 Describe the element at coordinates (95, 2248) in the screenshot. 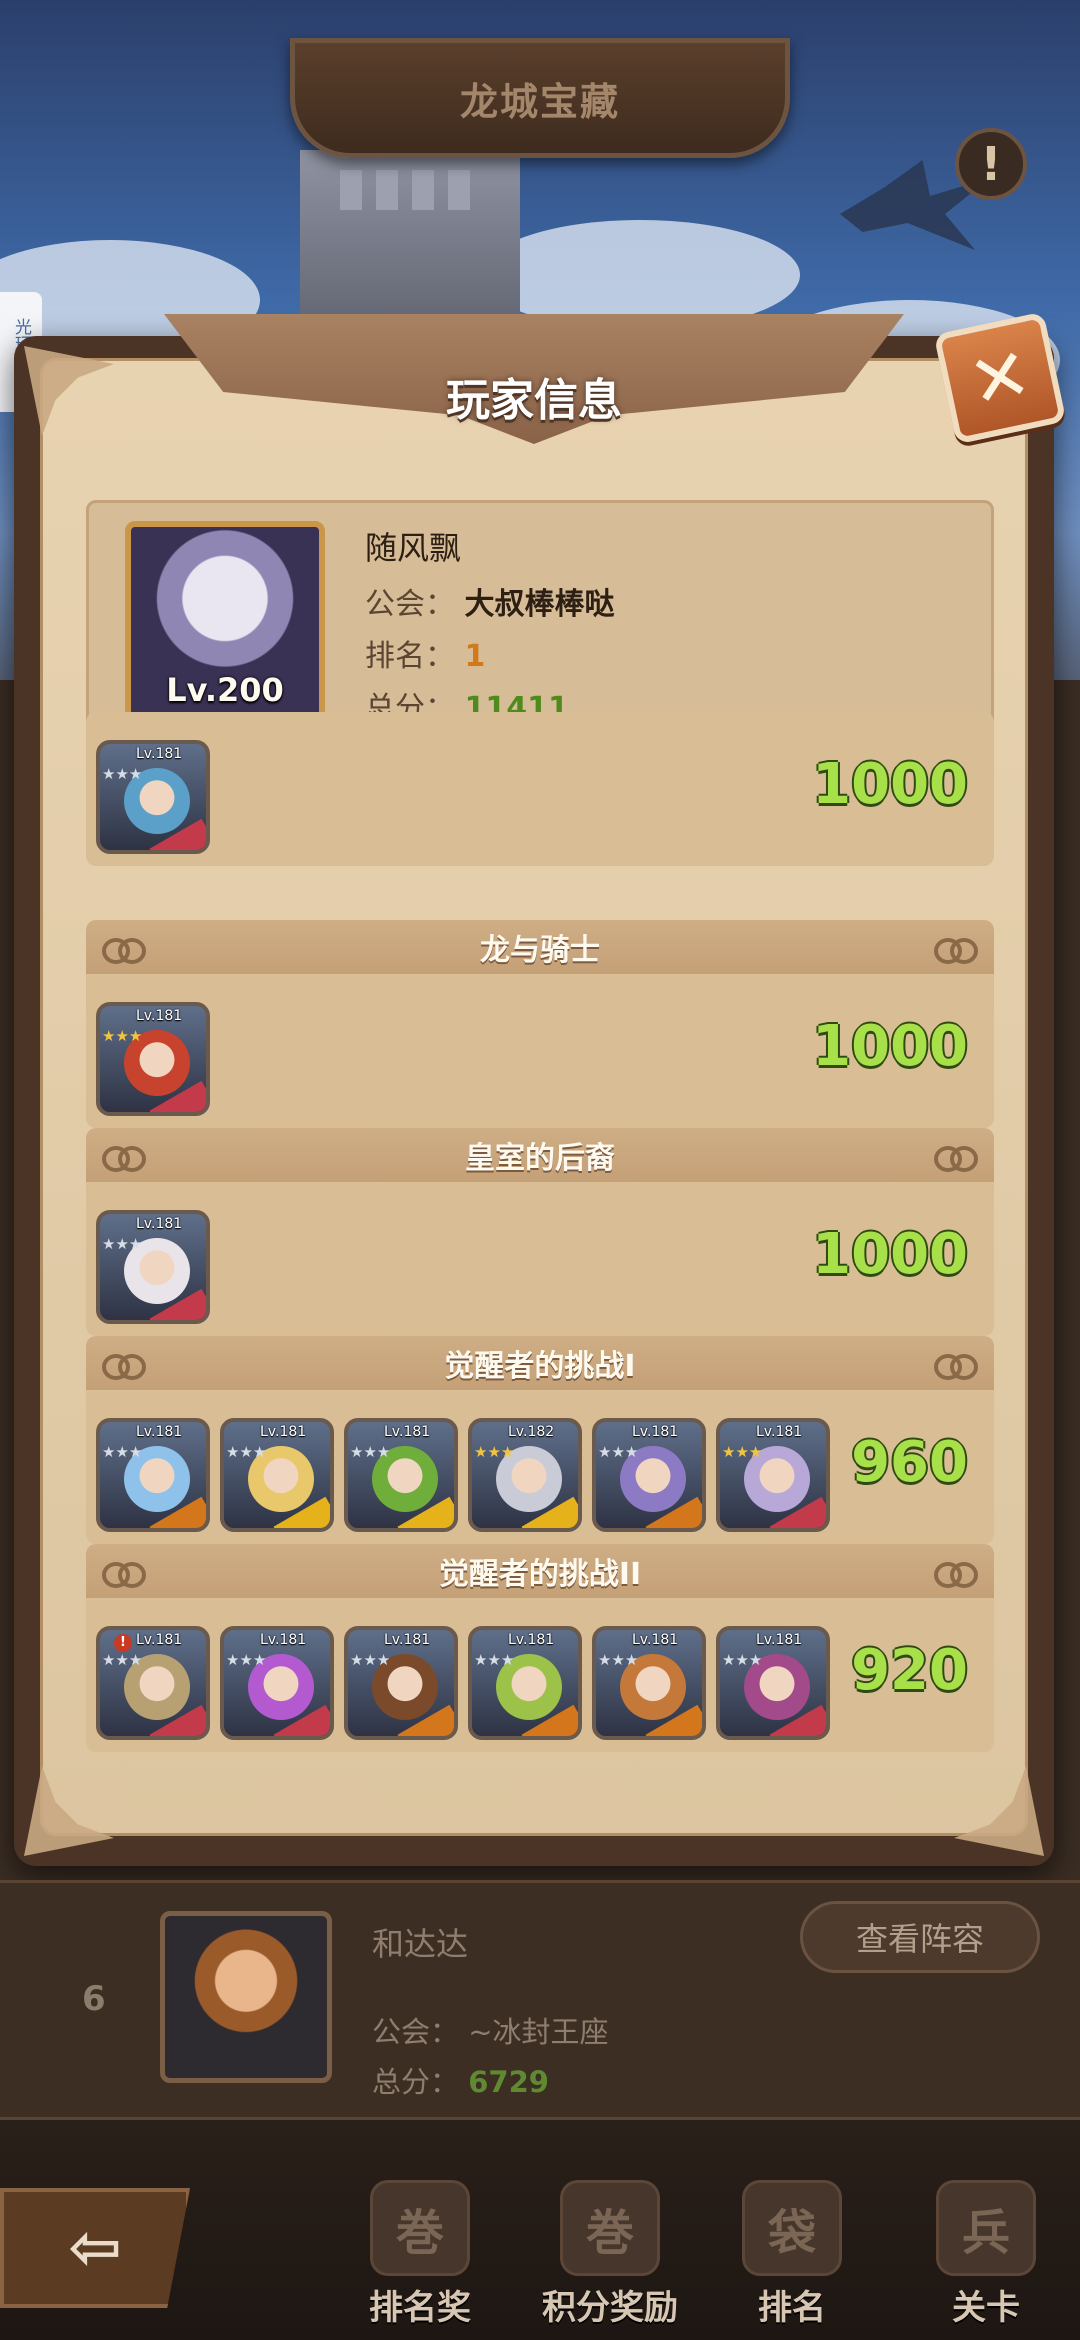

I see `back-button: ⇦` at that location.